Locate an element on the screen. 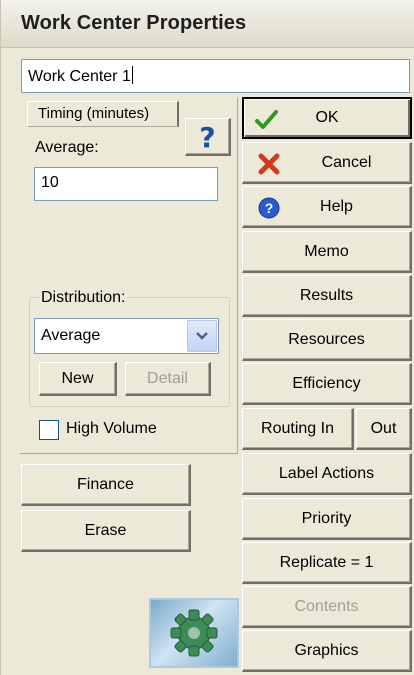  routing-in-button: Routing In is located at coordinates (298, 429).